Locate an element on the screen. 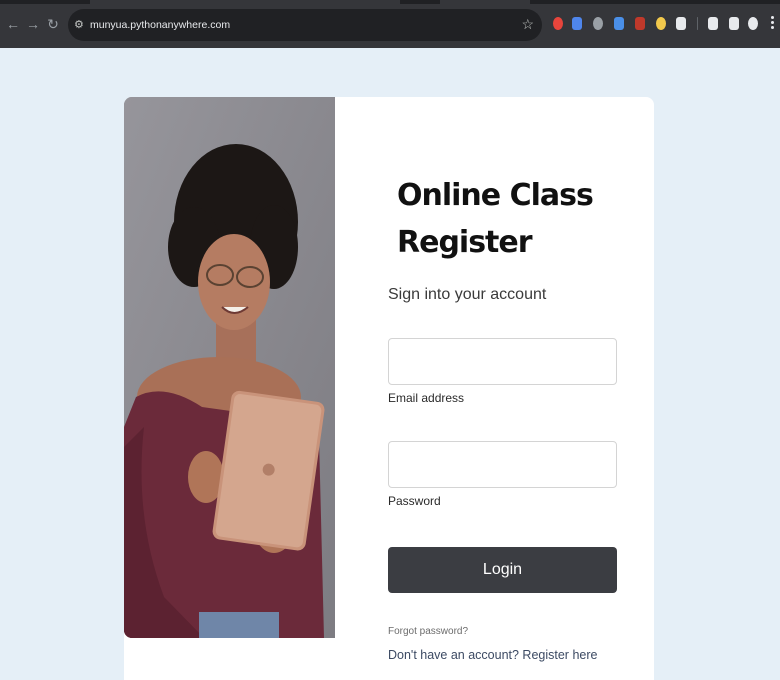 This screenshot has width=780, height=680. title-line-1: Online Class is located at coordinates (495, 195).